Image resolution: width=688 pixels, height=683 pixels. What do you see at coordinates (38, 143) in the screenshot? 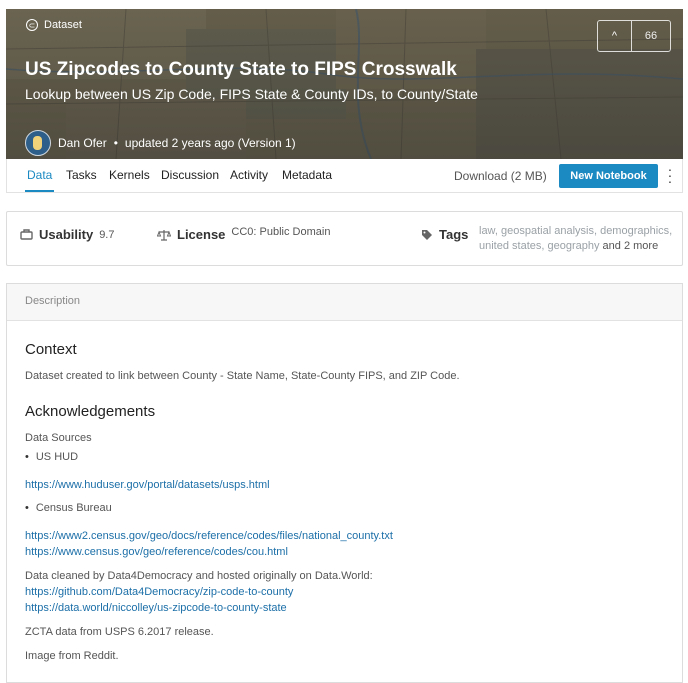
I see `author-avatar` at bounding box center [38, 143].